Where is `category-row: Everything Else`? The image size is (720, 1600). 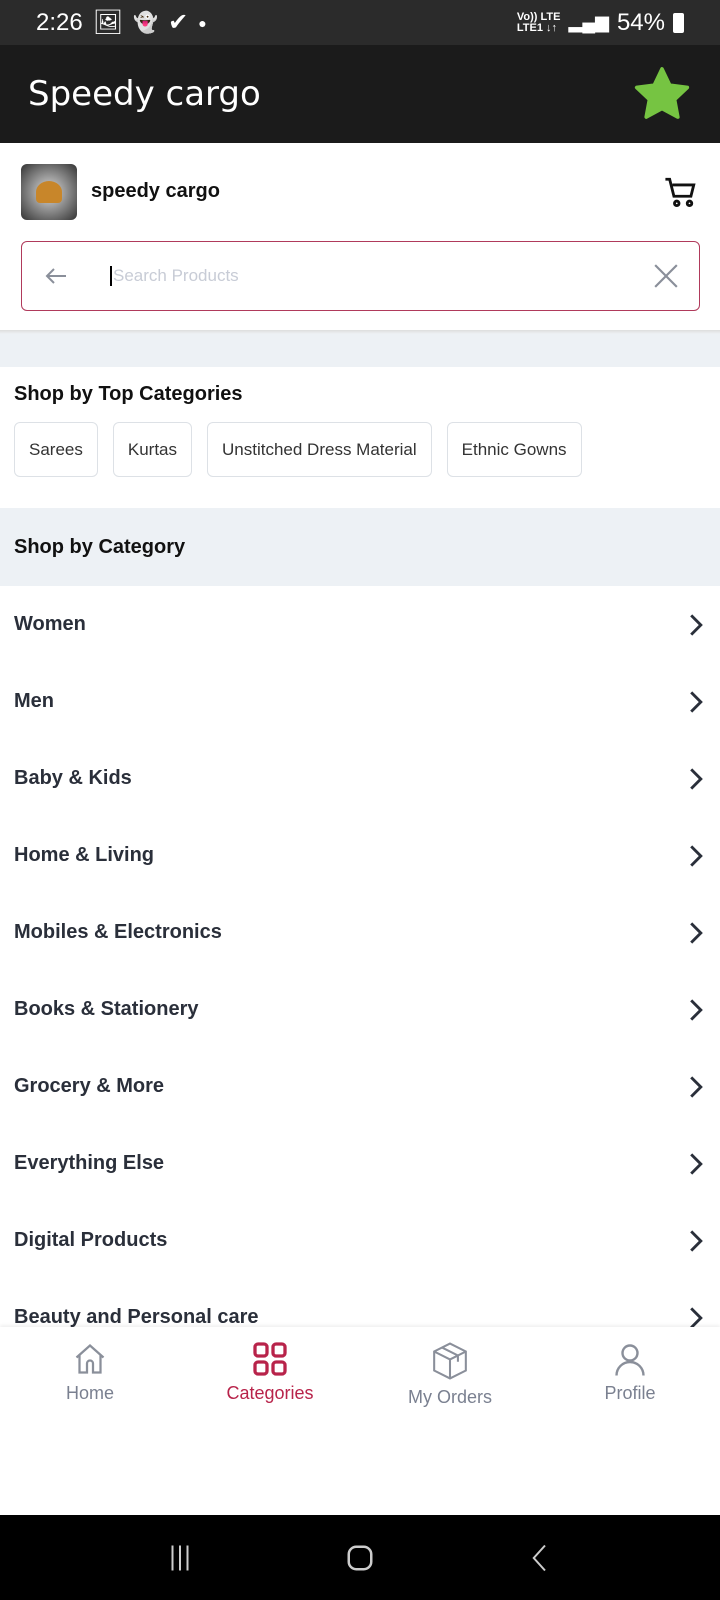 category-row: Everything Else is located at coordinates (360, 1163).